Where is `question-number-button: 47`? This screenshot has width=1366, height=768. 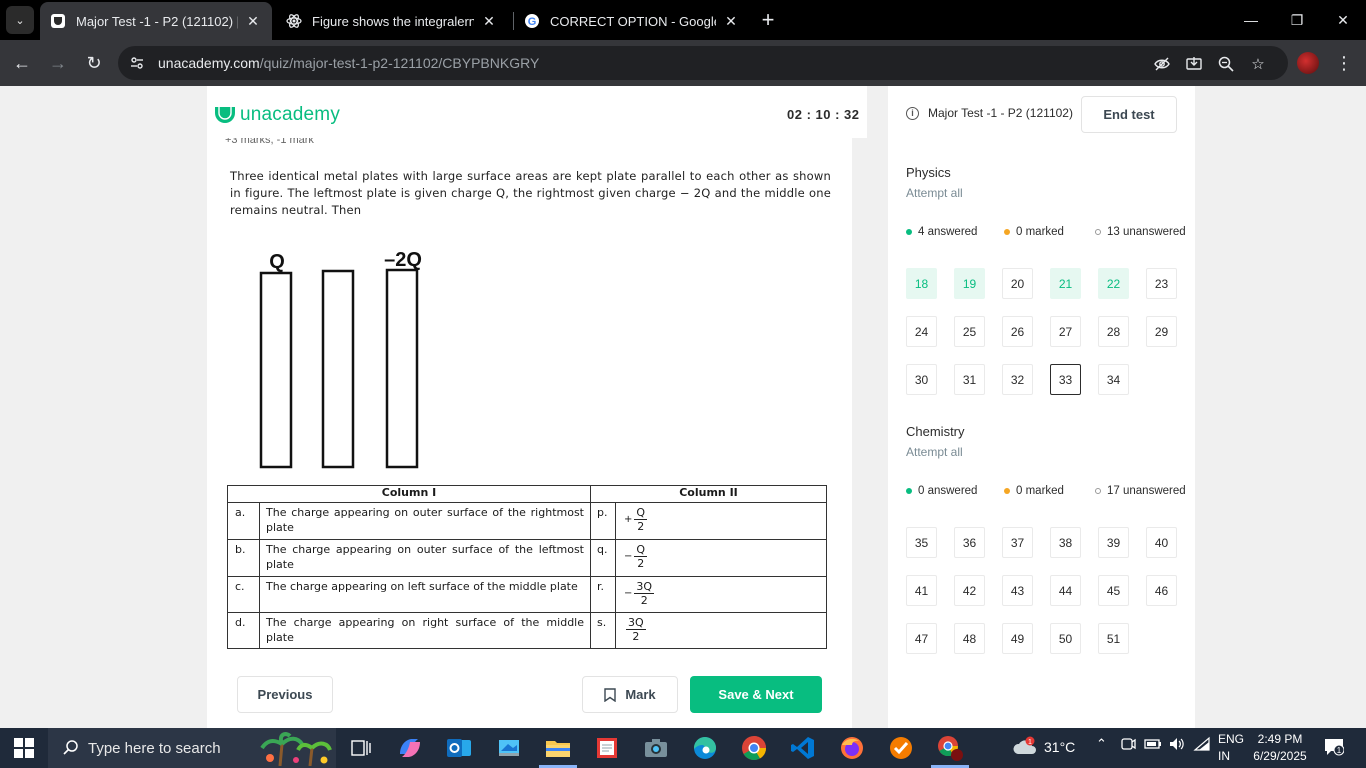 question-number-button: 47 is located at coordinates (921, 638).